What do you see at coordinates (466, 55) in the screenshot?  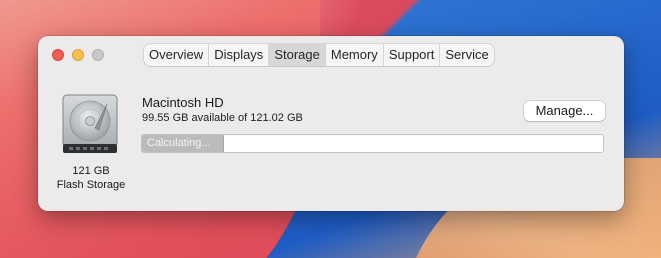 I see `tab-service: Service` at bounding box center [466, 55].